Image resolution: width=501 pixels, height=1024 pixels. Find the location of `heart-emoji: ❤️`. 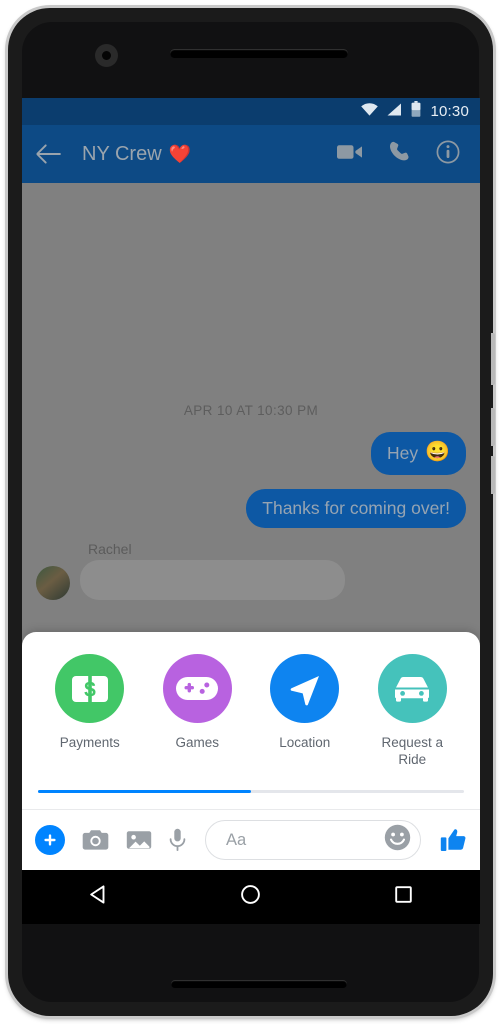

heart-emoji: ❤️ is located at coordinates (180, 153).